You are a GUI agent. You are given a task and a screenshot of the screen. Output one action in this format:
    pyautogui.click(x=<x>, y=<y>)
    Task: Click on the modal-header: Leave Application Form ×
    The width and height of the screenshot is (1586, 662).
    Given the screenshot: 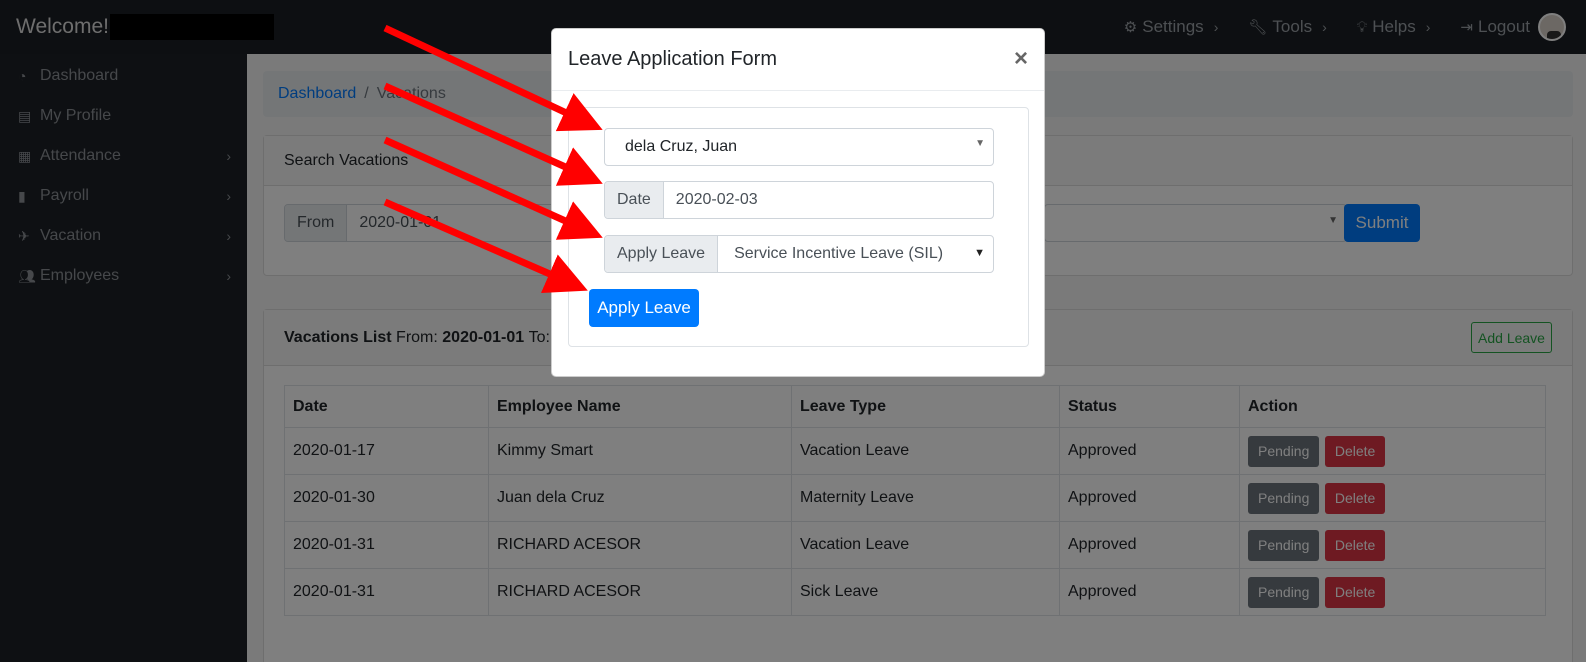 What is the action you would take?
    pyautogui.click(x=798, y=60)
    